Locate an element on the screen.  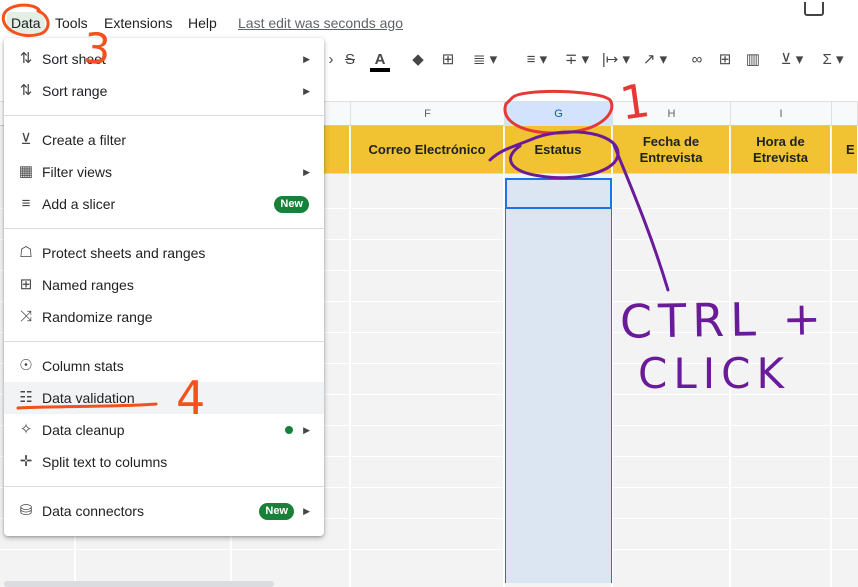
merge-cells-icon: ≣ ▾ is located at coordinates (485, 60).